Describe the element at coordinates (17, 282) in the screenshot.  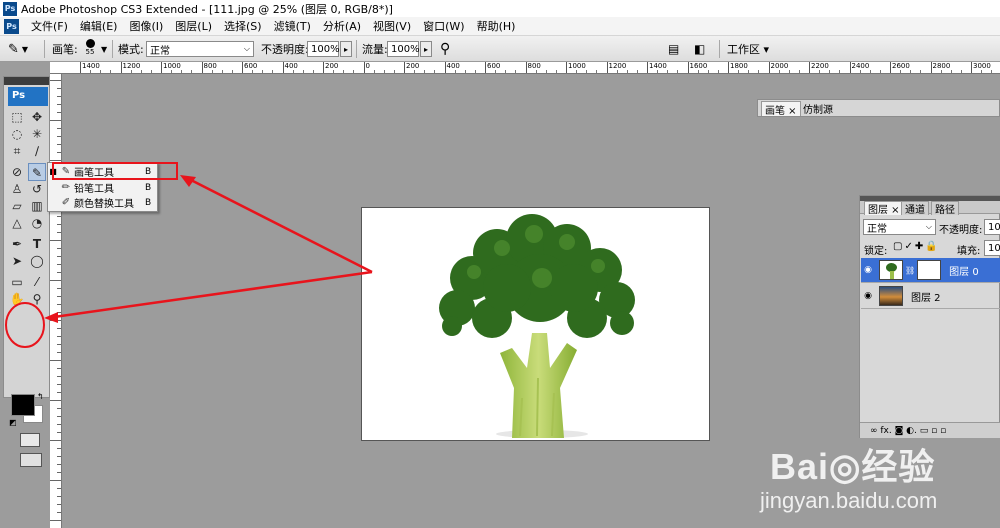
I see `notes-tool-icon: ▭` at that location.